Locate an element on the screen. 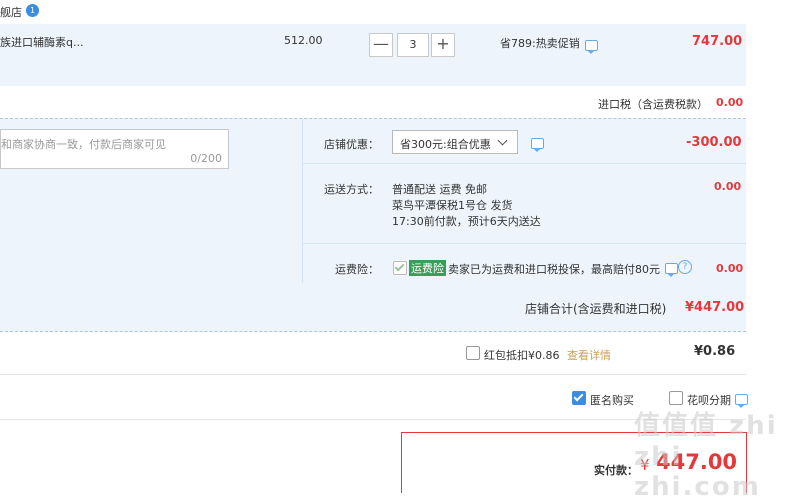 This screenshot has height=502, width=786. quantity-minus-button: — is located at coordinates (381, 45).